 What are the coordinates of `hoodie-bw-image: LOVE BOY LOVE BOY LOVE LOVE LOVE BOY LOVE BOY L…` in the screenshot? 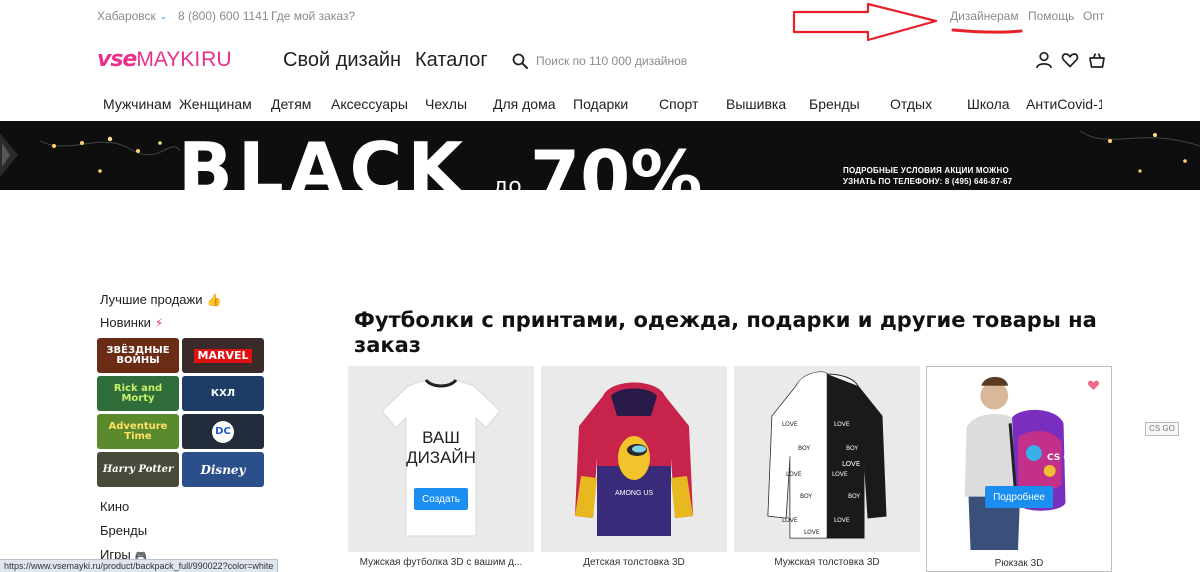 It's located at (827, 455).